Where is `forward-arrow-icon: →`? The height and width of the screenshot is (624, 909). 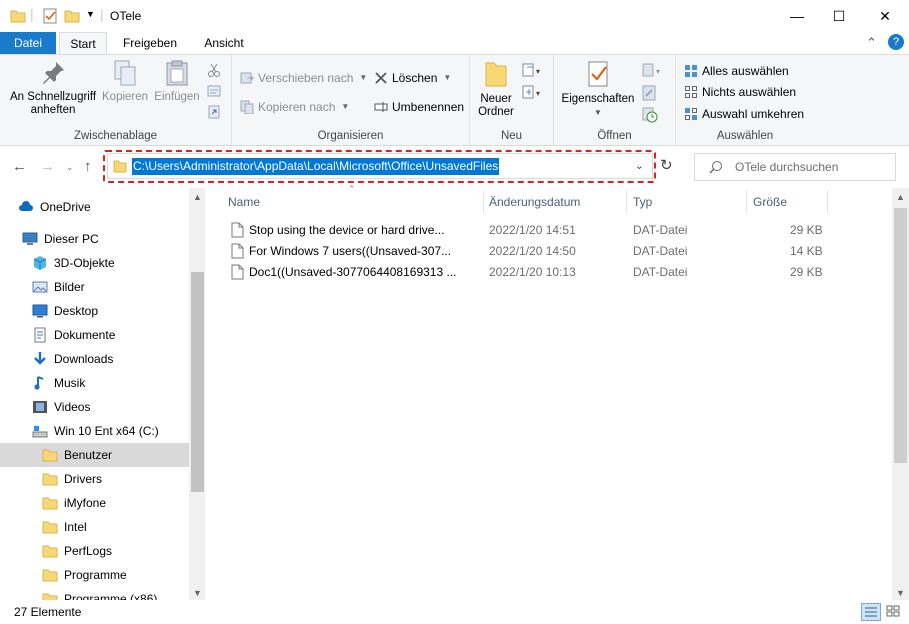
forward-arrow-icon: → is located at coordinates (47, 166).